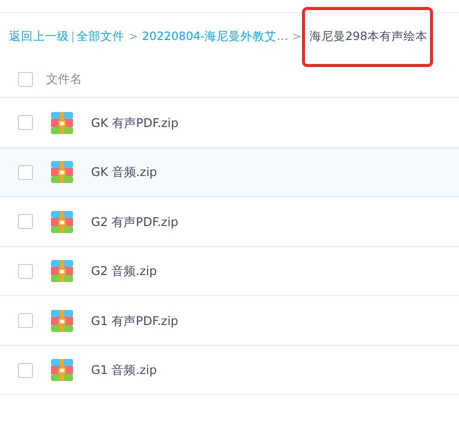 This screenshot has height=437, width=459. I want to click on column-header: 文件名, so click(64, 79).